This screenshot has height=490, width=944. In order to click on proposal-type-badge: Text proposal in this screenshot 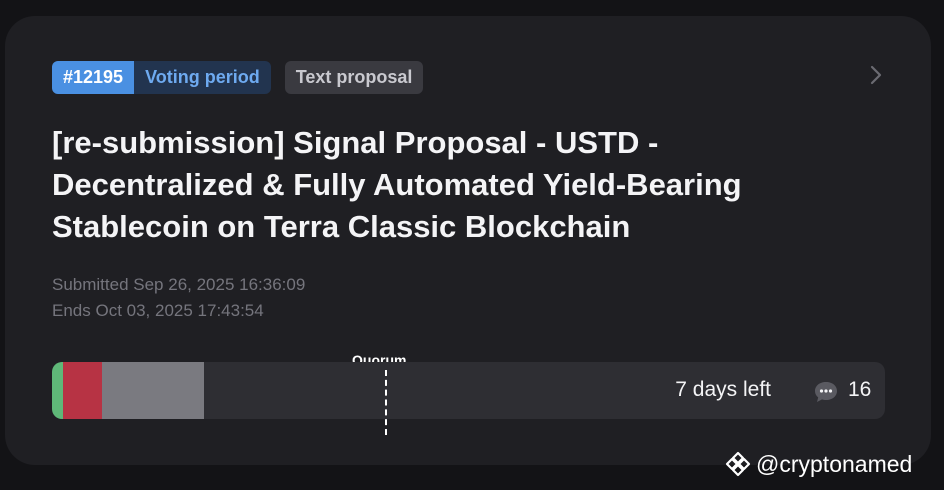, I will do `click(354, 77)`.